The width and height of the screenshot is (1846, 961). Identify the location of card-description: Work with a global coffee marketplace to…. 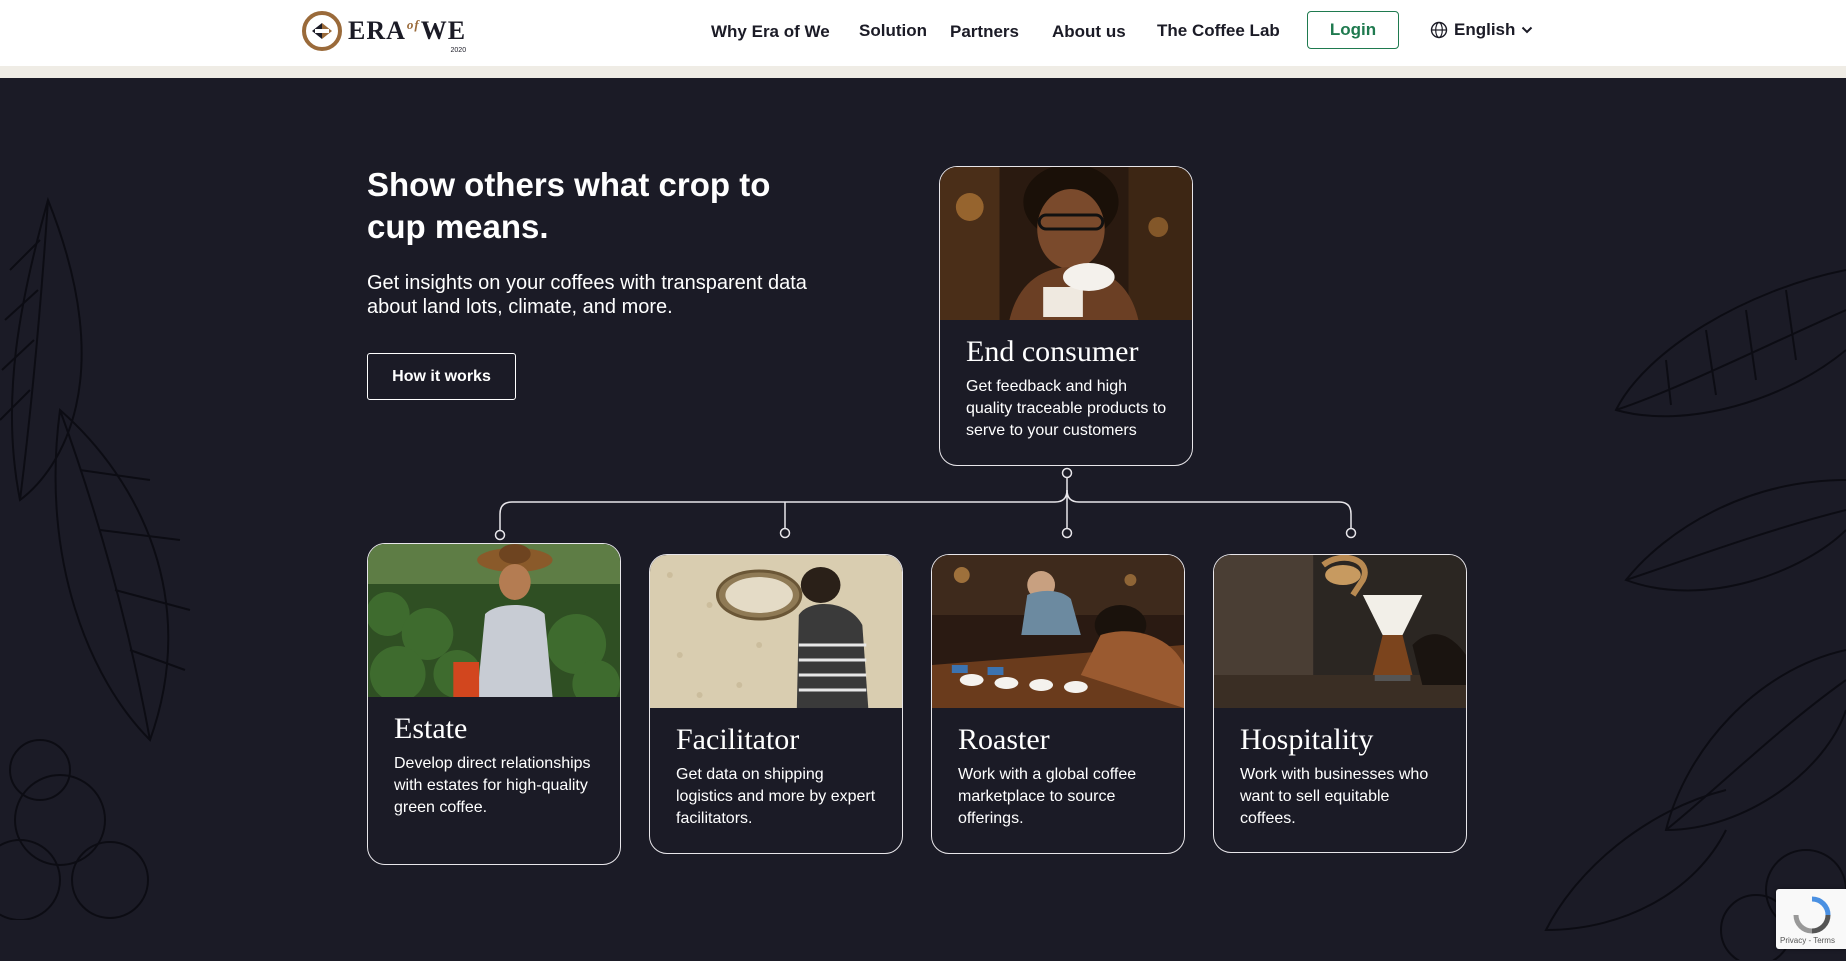
(1047, 796).